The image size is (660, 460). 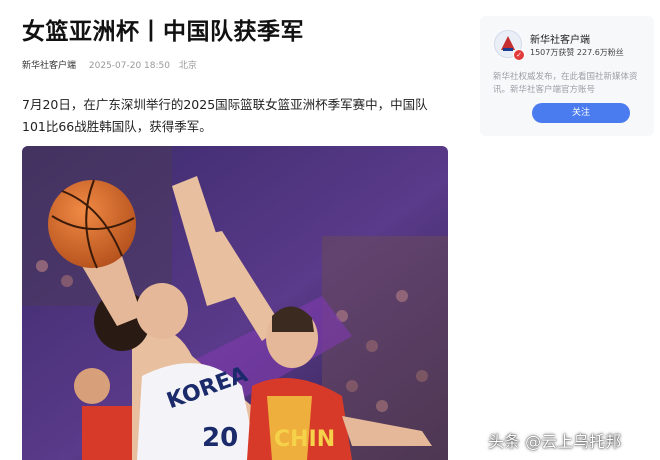 What do you see at coordinates (187, 66) in the screenshot?
I see `article-location: 北京` at bounding box center [187, 66].